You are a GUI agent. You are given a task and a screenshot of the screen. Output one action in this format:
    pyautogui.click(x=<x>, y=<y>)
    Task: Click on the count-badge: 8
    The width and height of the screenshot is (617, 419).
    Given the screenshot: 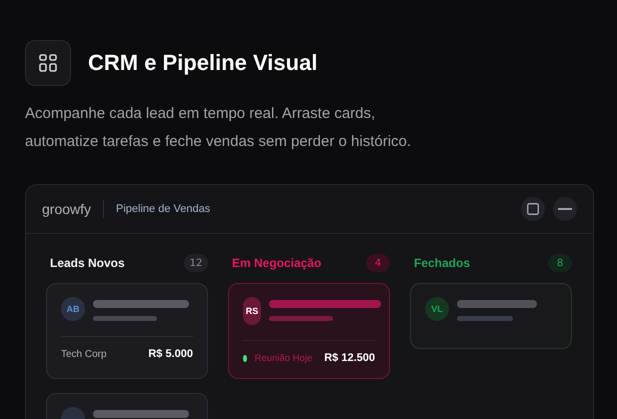 What is the action you would take?
    pyautogui.click(x=560, y=263)
    